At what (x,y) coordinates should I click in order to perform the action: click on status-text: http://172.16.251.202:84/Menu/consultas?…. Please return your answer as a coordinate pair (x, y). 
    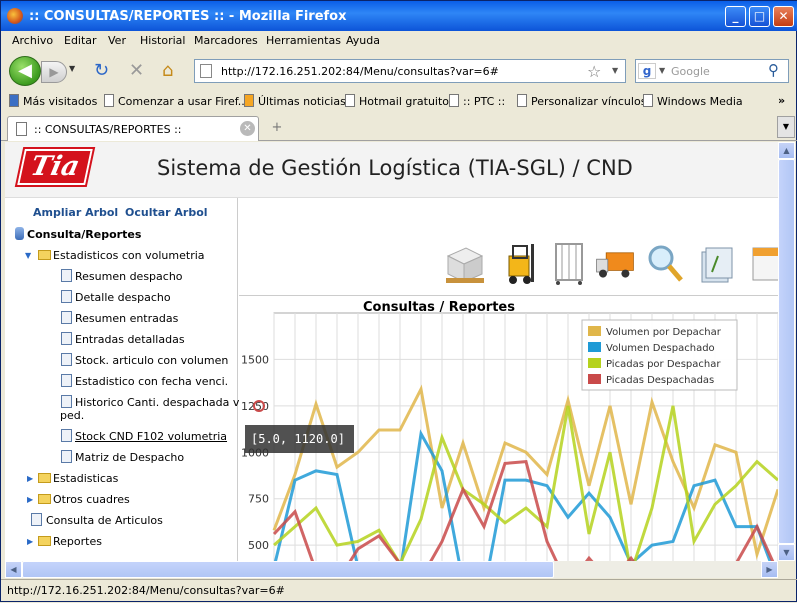
    Looking at the image, I should click on (146, 590).